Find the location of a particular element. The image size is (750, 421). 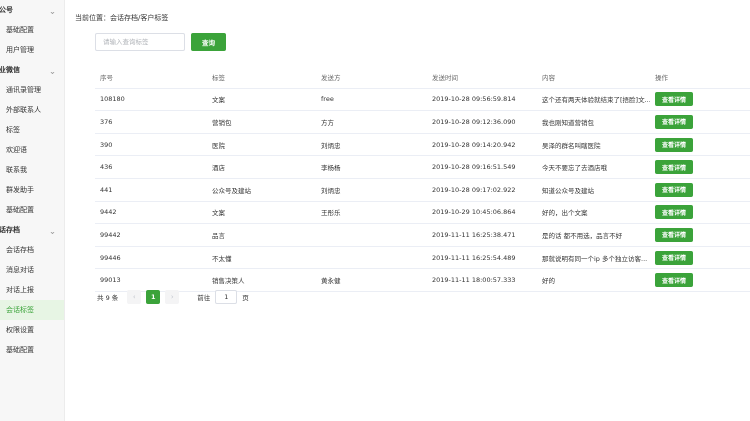

cell-id: 99013 is located at coordinates (110, 280).